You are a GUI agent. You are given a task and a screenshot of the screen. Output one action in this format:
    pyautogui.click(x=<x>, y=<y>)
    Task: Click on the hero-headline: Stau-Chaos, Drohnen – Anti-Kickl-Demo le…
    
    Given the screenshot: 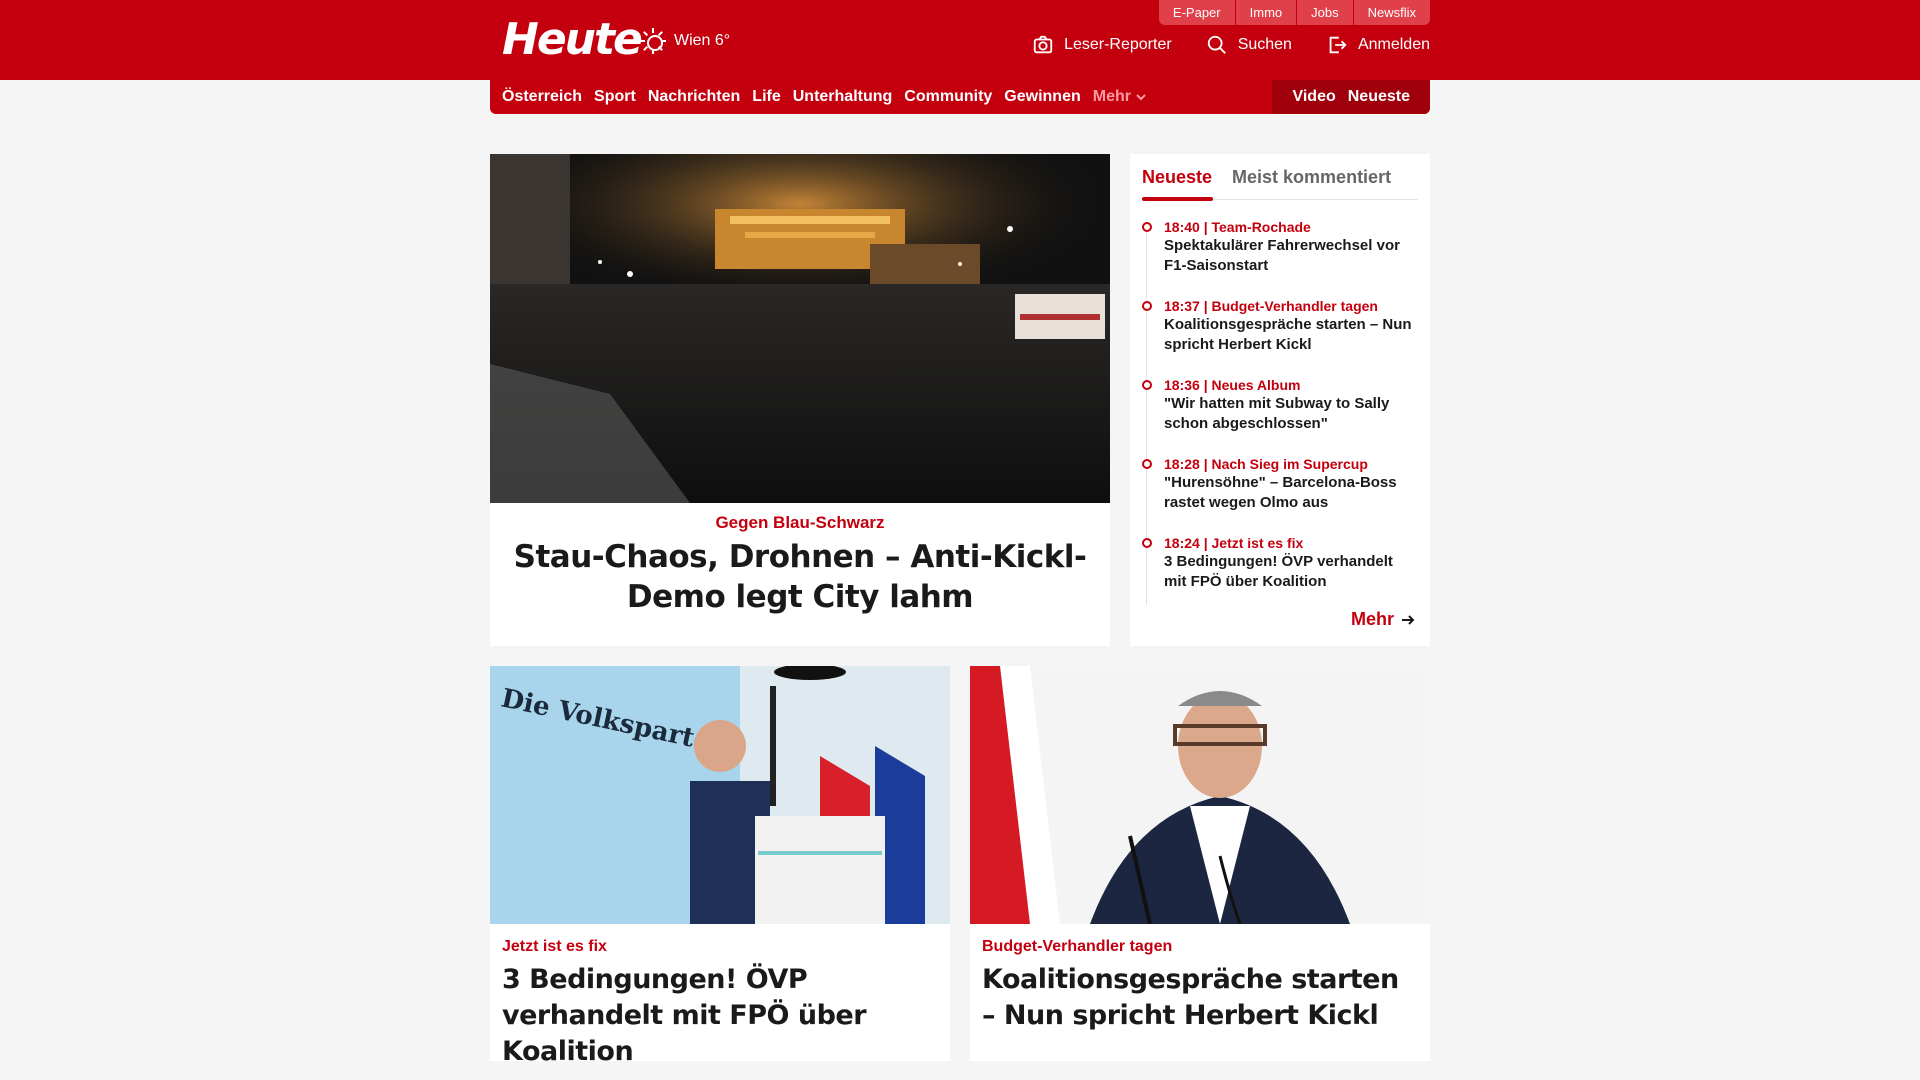 What is the action you would take?
    pyautogui.click(x=800, y=577)
    